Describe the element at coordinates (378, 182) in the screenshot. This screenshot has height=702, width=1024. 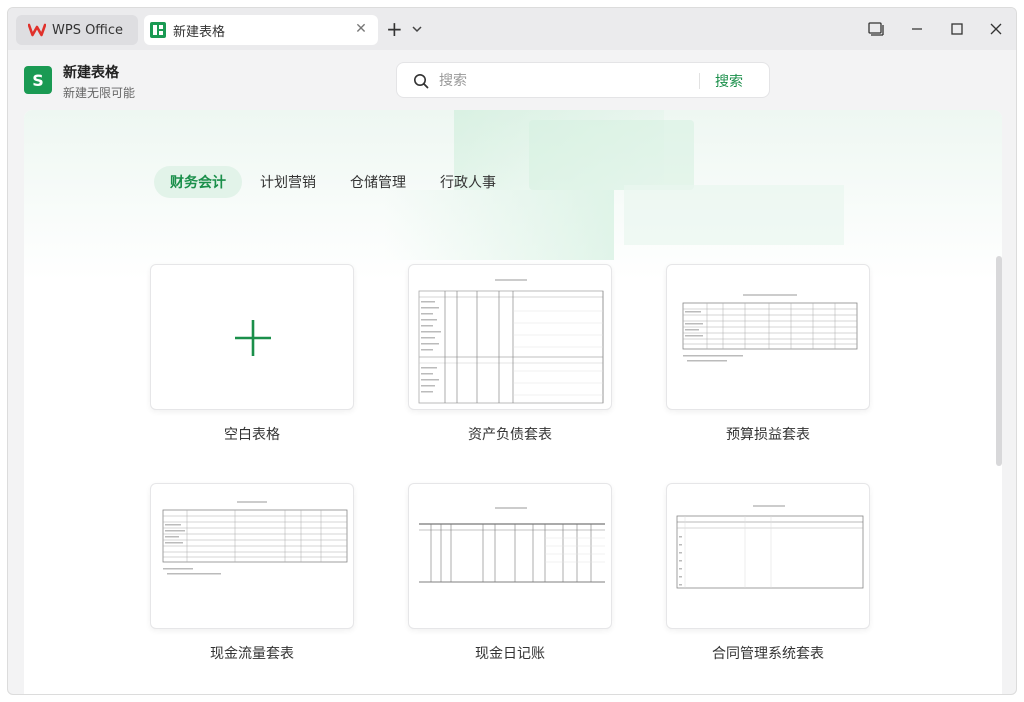
I see `tab-warehouse-management: 仓储管理` at that location.